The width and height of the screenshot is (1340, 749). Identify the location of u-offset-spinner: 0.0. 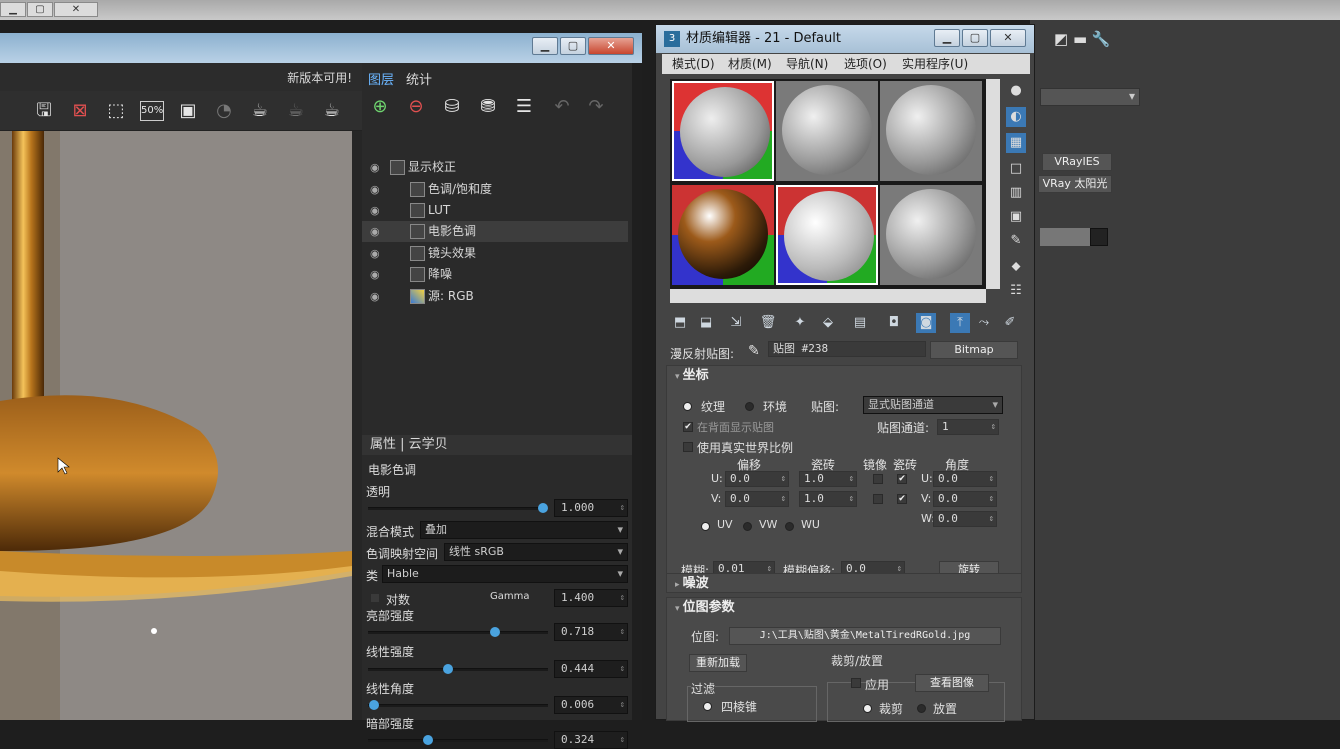
(757, 479).